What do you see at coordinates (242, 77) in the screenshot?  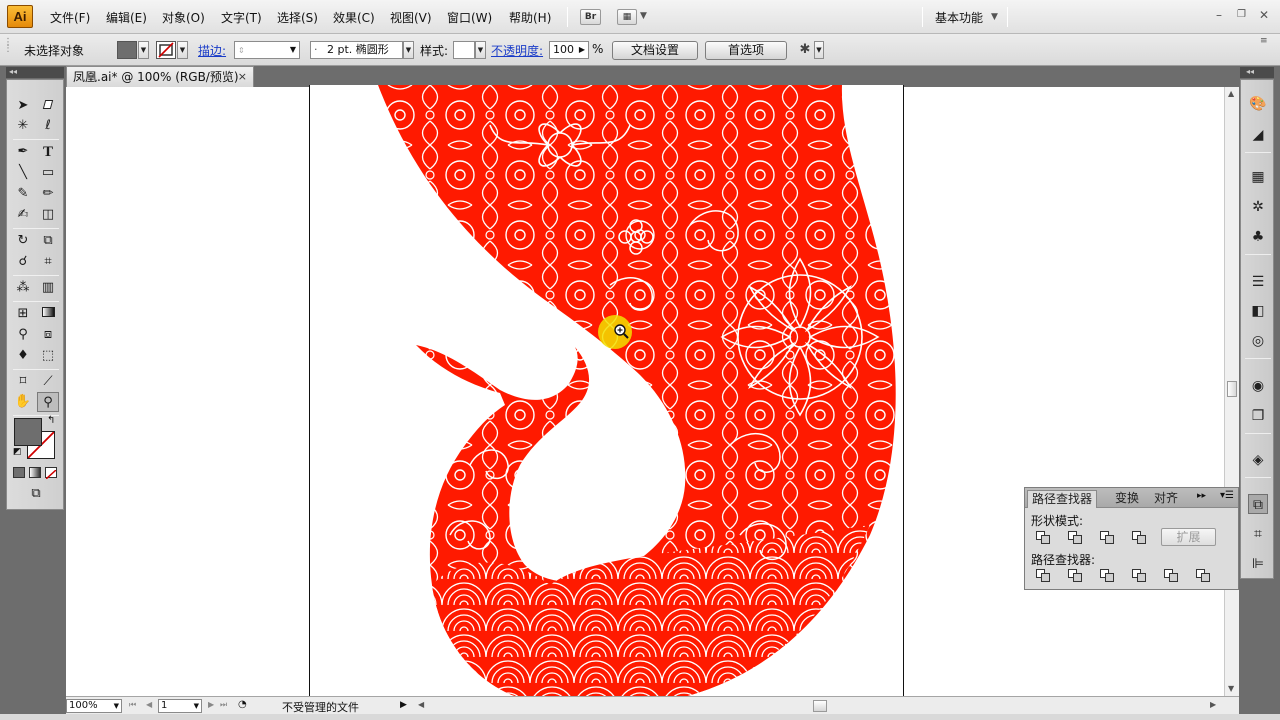 I see `close-document-icon: ×` at bounding box center [242, 77].